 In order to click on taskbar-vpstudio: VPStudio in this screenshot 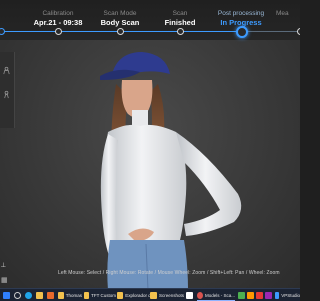, I will do `click(287, 295)`.